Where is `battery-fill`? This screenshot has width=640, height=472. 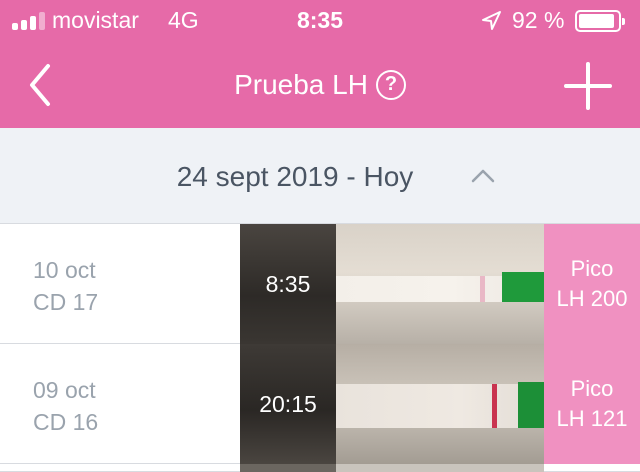 battery-fill is located at coordinates (596, 21).